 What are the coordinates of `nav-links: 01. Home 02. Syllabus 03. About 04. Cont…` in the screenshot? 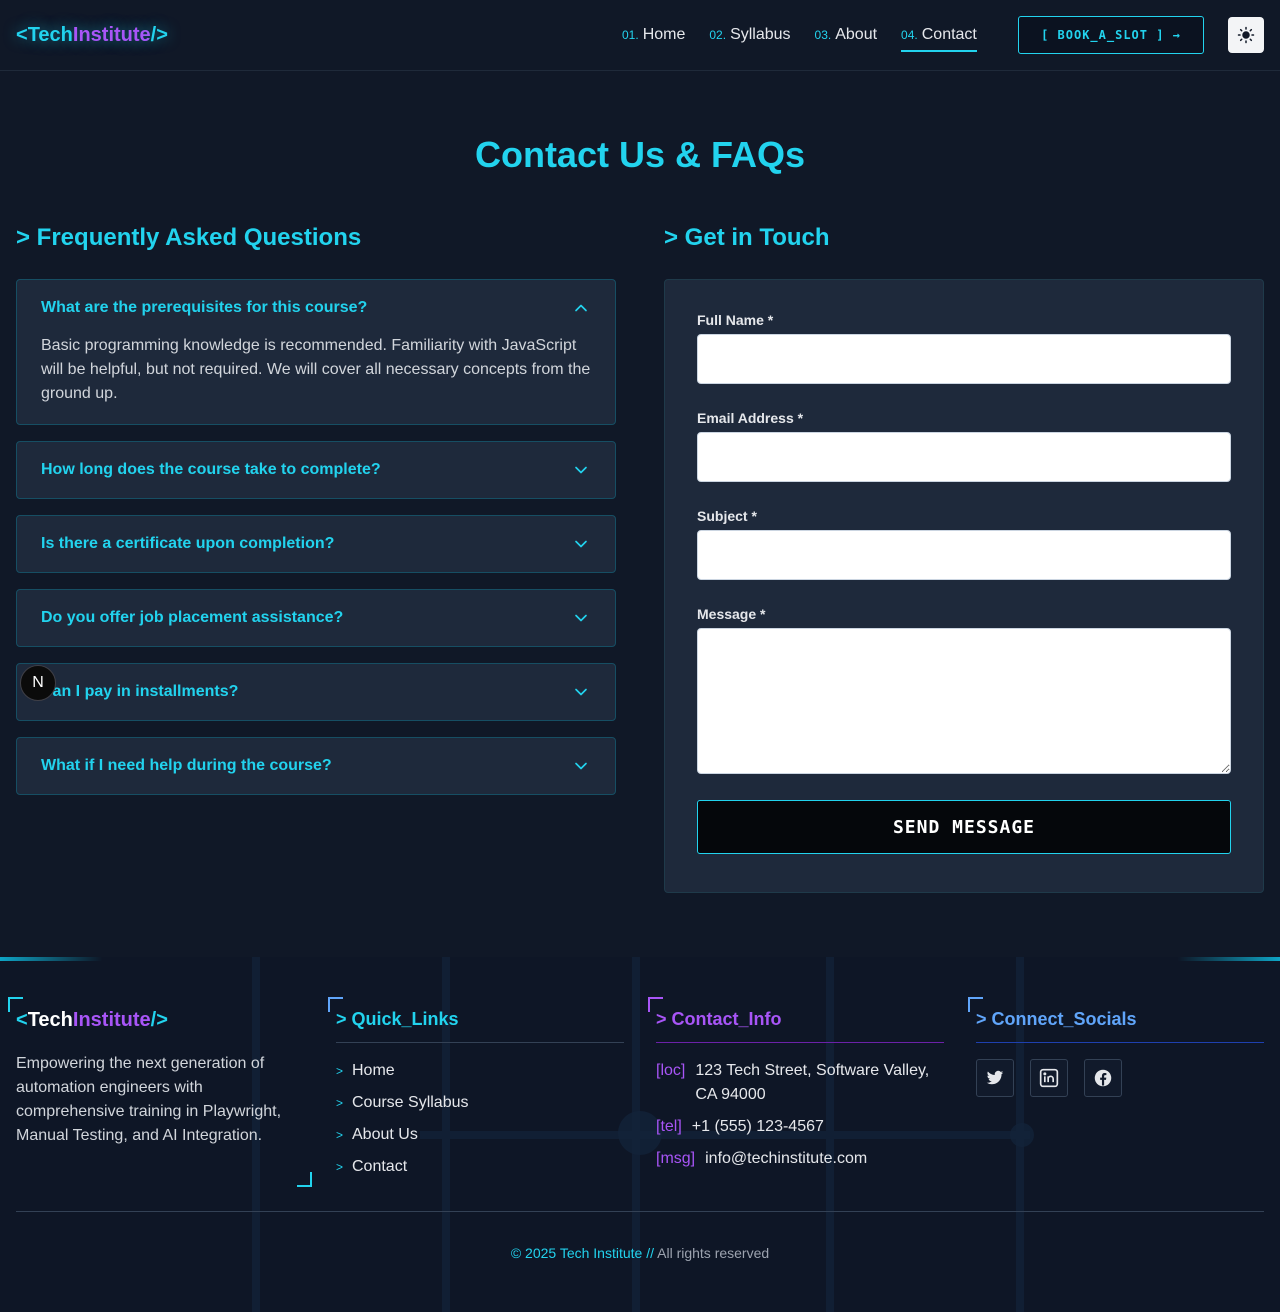 It's located at (811, 35).